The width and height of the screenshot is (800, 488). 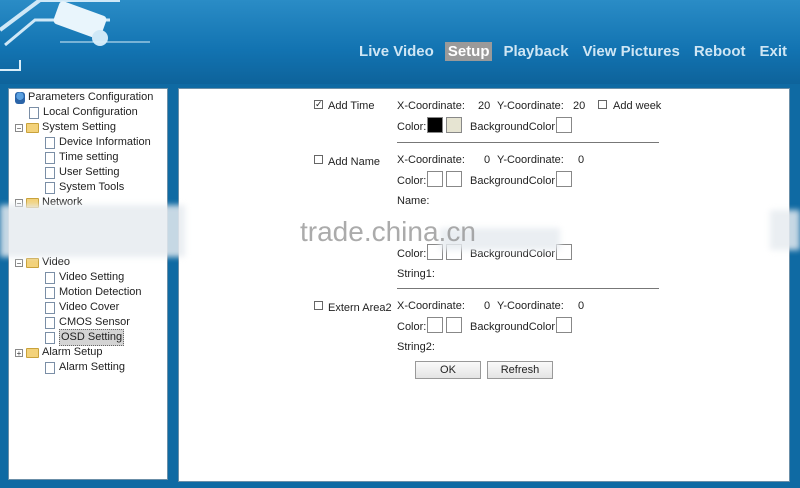 What do you see at coordinates (91, 97) in the screenshot?
I see `tree-root-label: Parameters Configuration` at bounding box center [91, 97].